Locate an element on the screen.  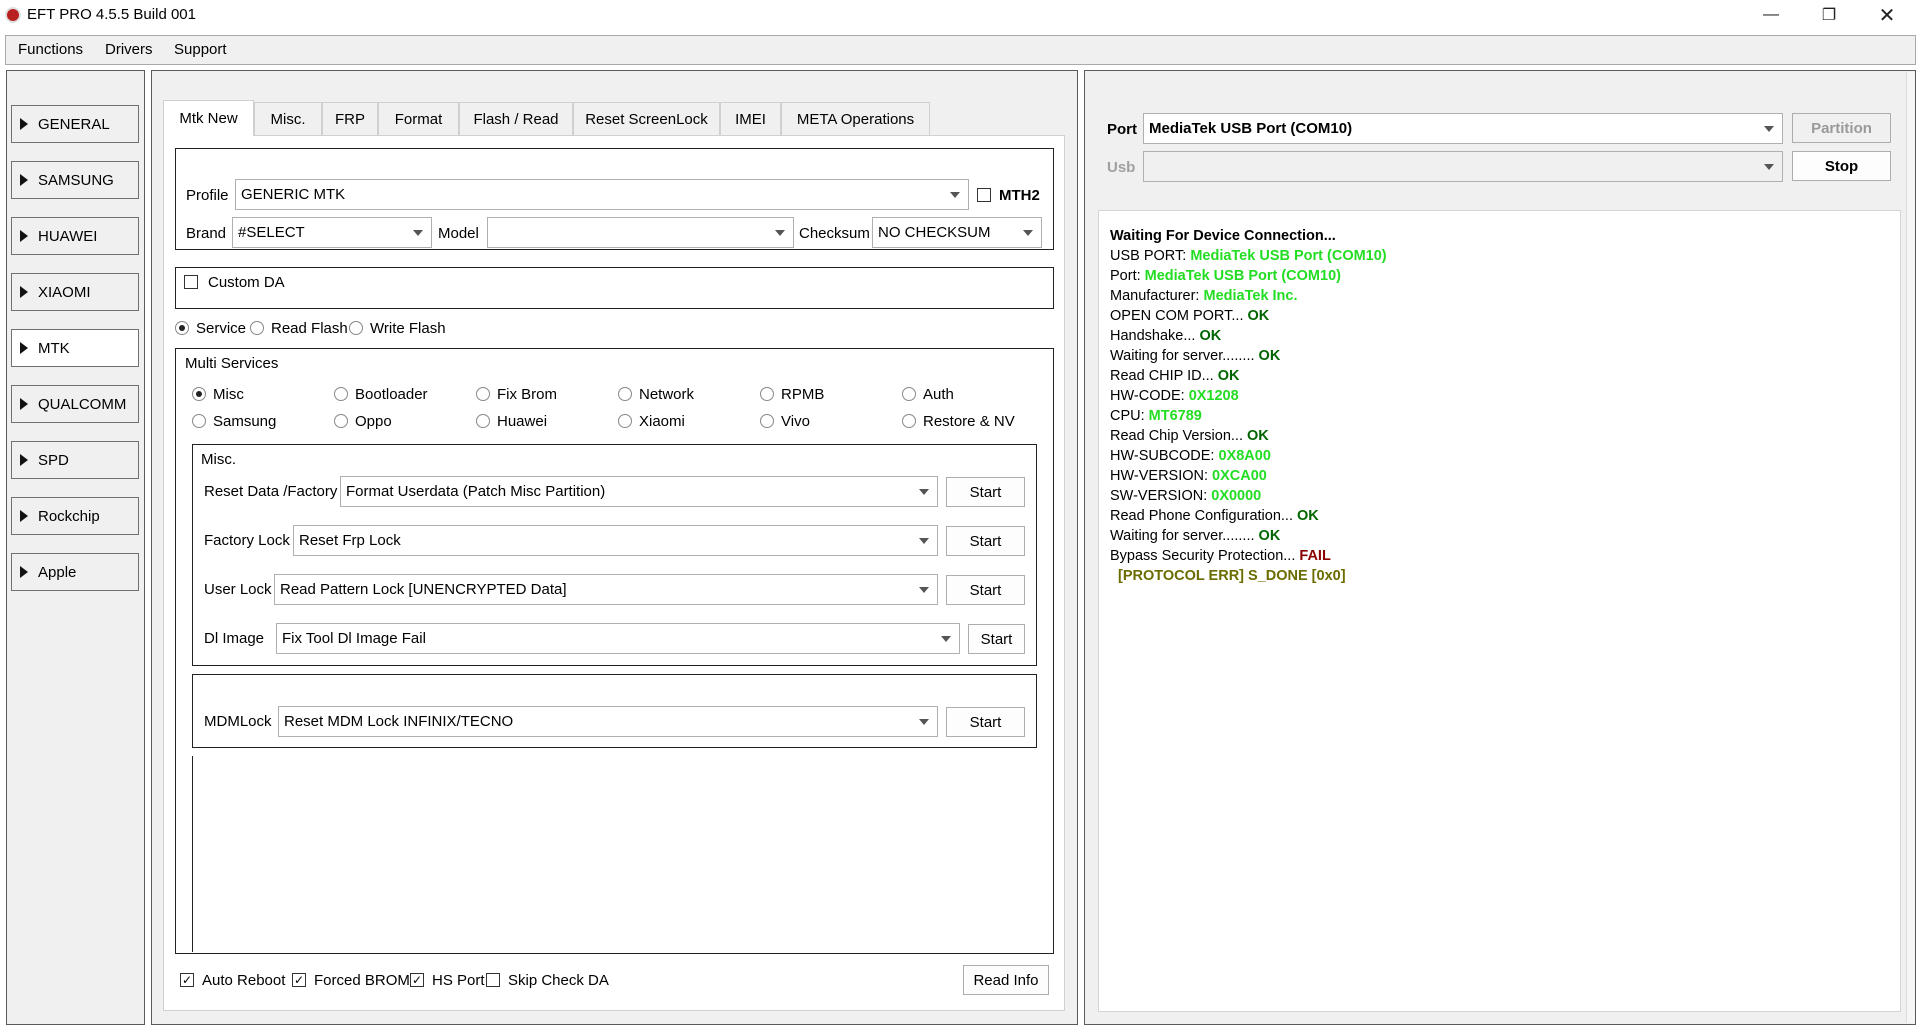
model-select is located at coordinates (640, 232).